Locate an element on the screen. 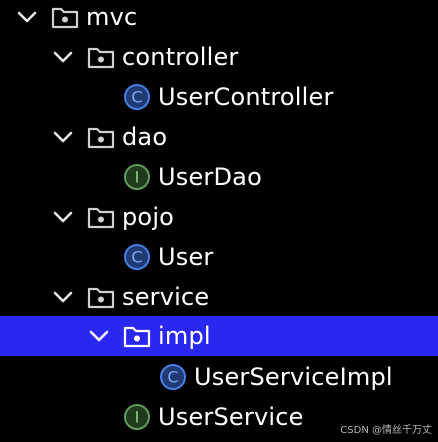 The height and width of the screenshot is (442, 438). tree-node-mvc: mvc is located at coordinates (219, 18).